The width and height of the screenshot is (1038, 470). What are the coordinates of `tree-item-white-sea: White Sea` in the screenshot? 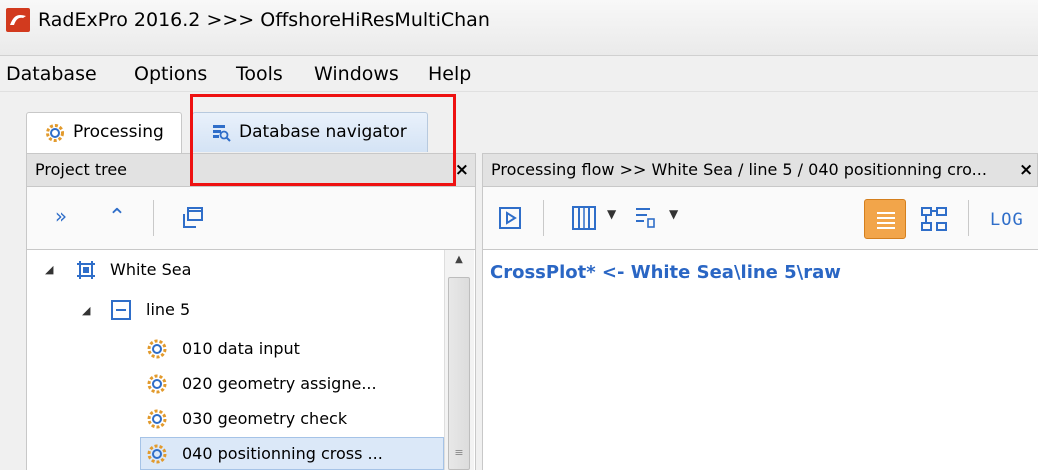 It's located at (150, 270).